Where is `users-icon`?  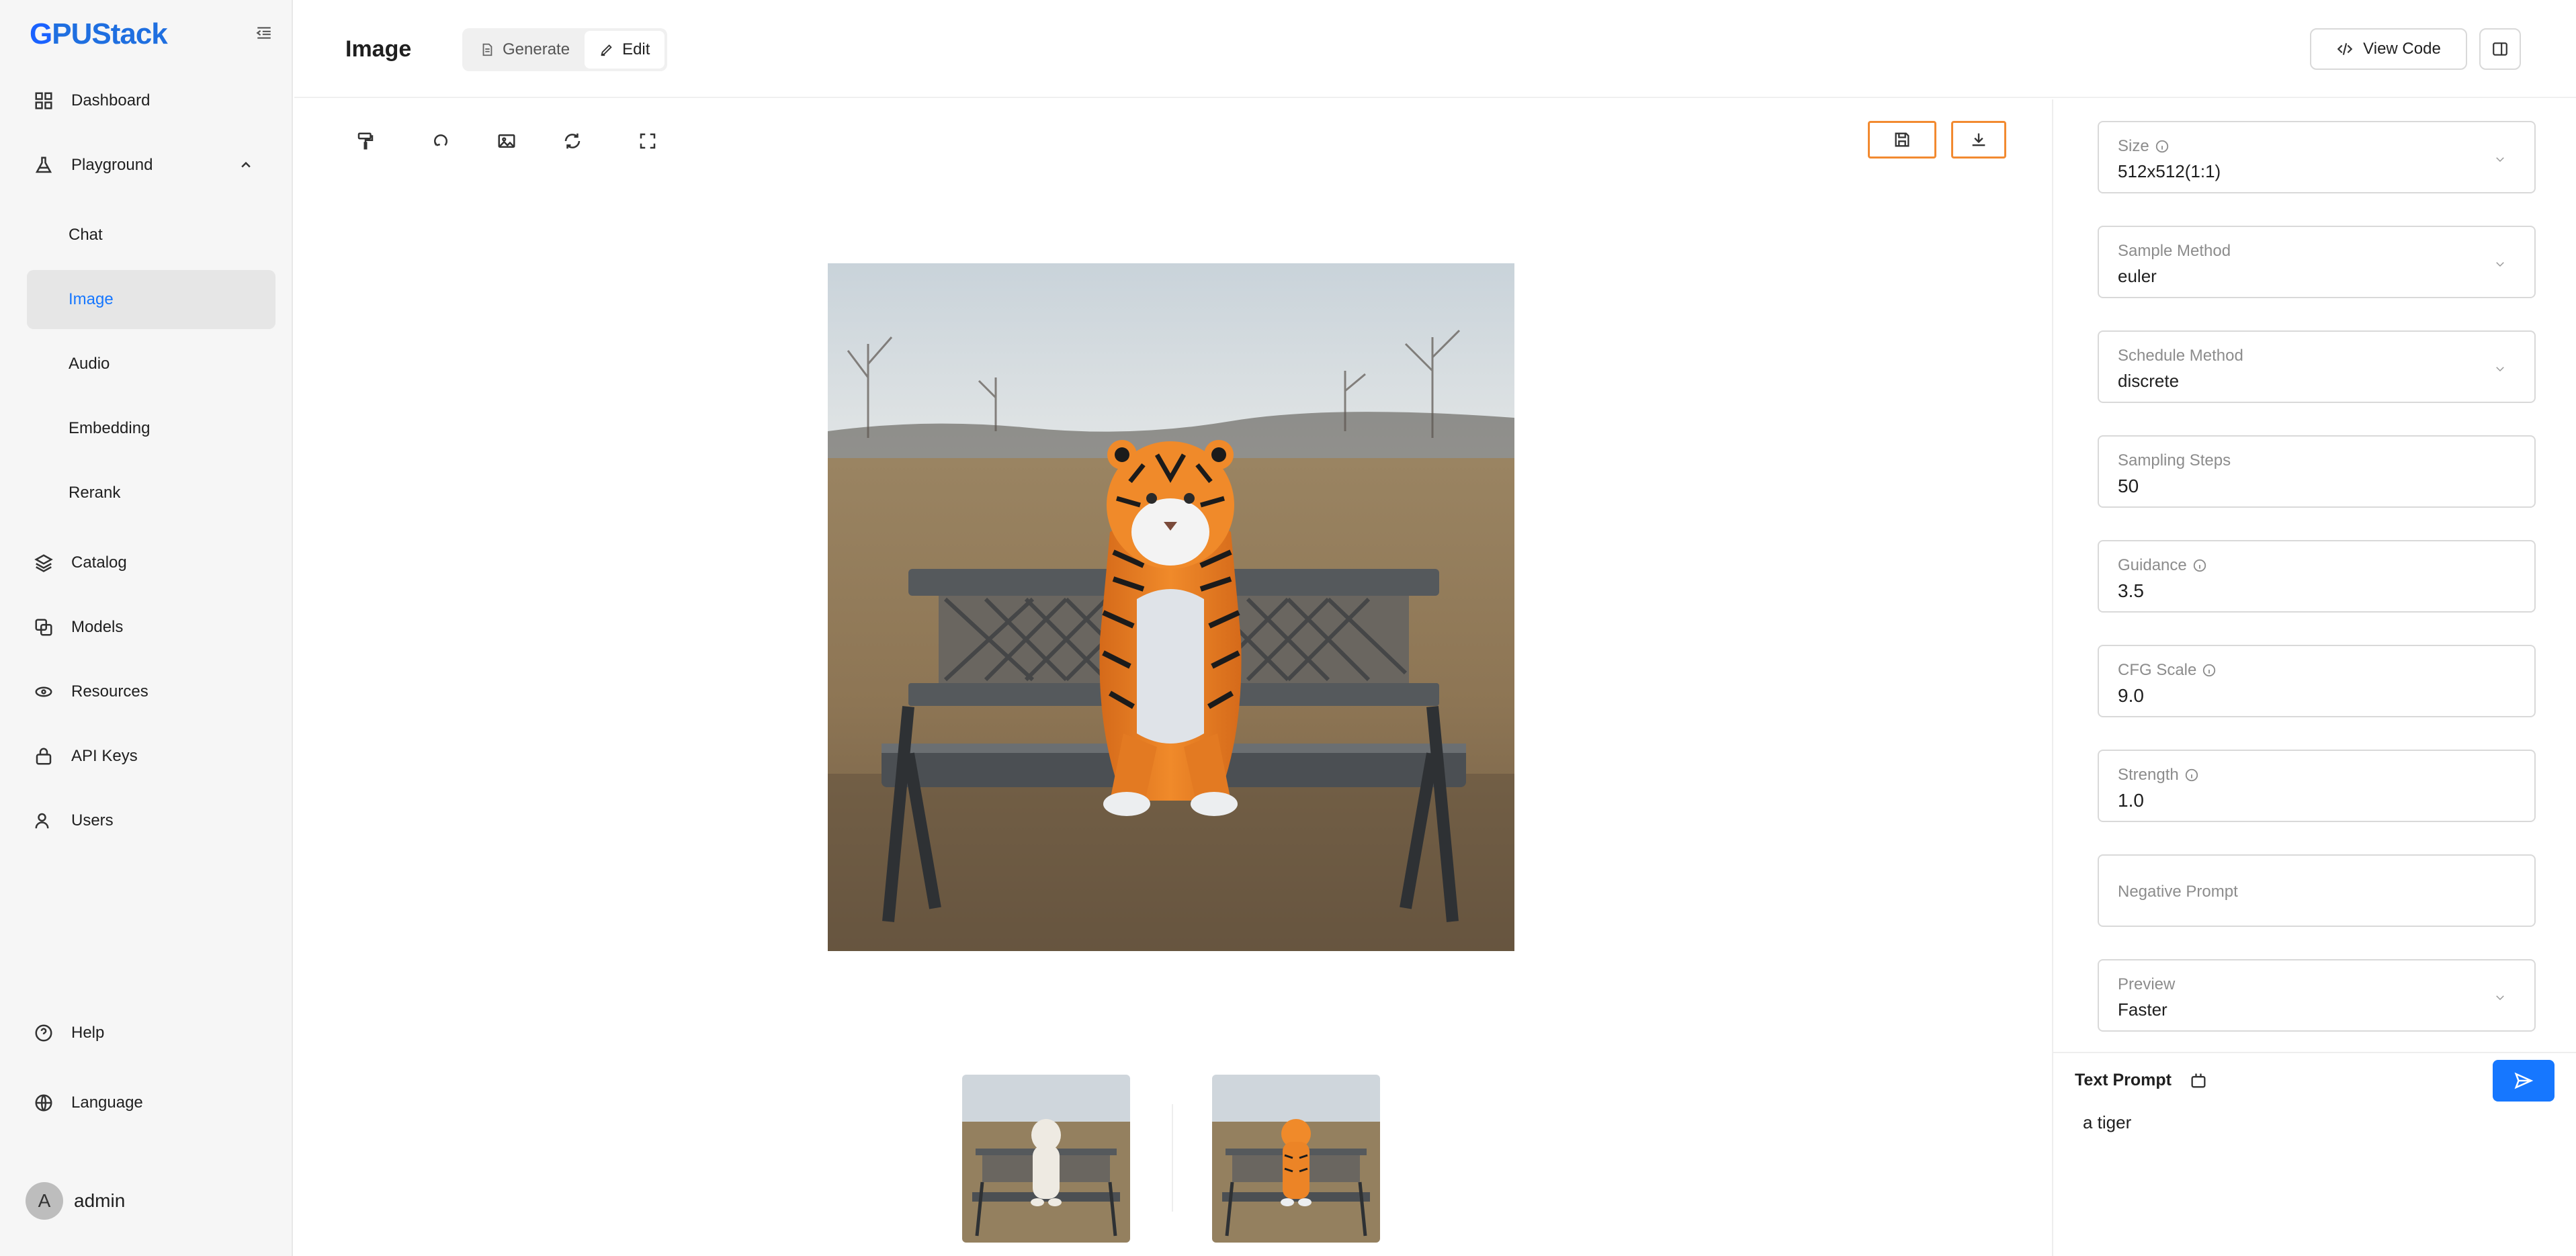 users-icon is located at coordinates (43, 820).